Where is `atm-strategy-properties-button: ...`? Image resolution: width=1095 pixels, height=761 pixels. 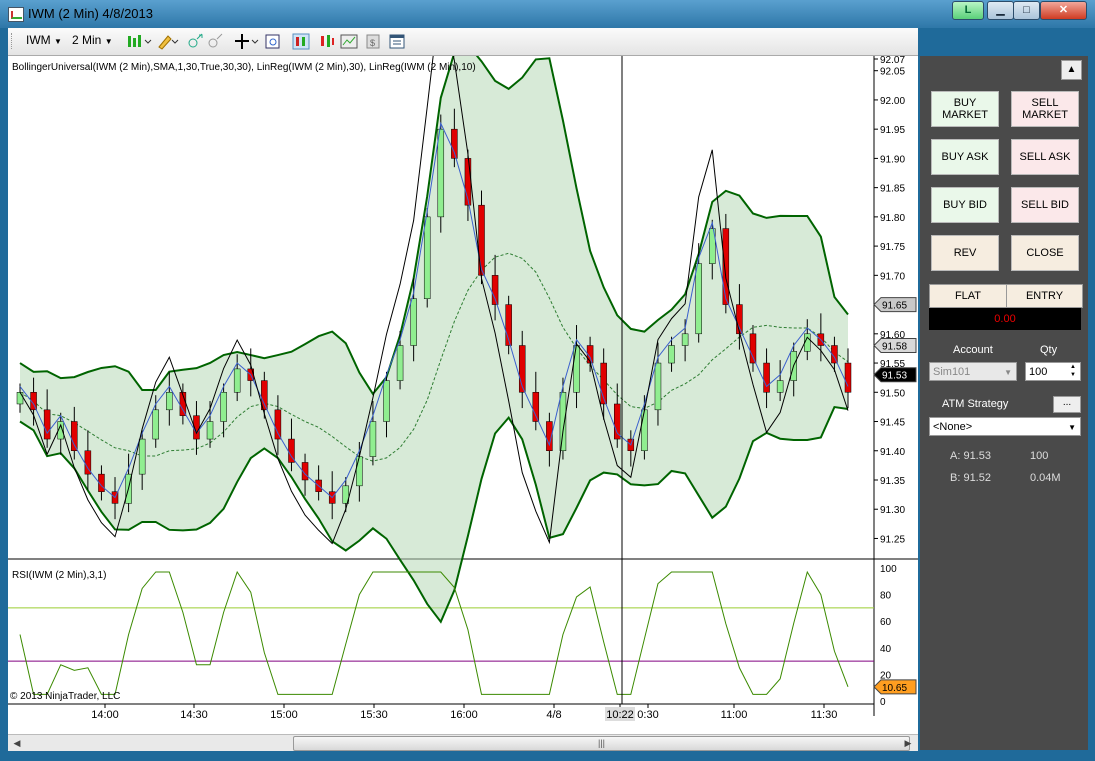 atm-strategy-properties-button: ... is located at coordinates (1067, 404).